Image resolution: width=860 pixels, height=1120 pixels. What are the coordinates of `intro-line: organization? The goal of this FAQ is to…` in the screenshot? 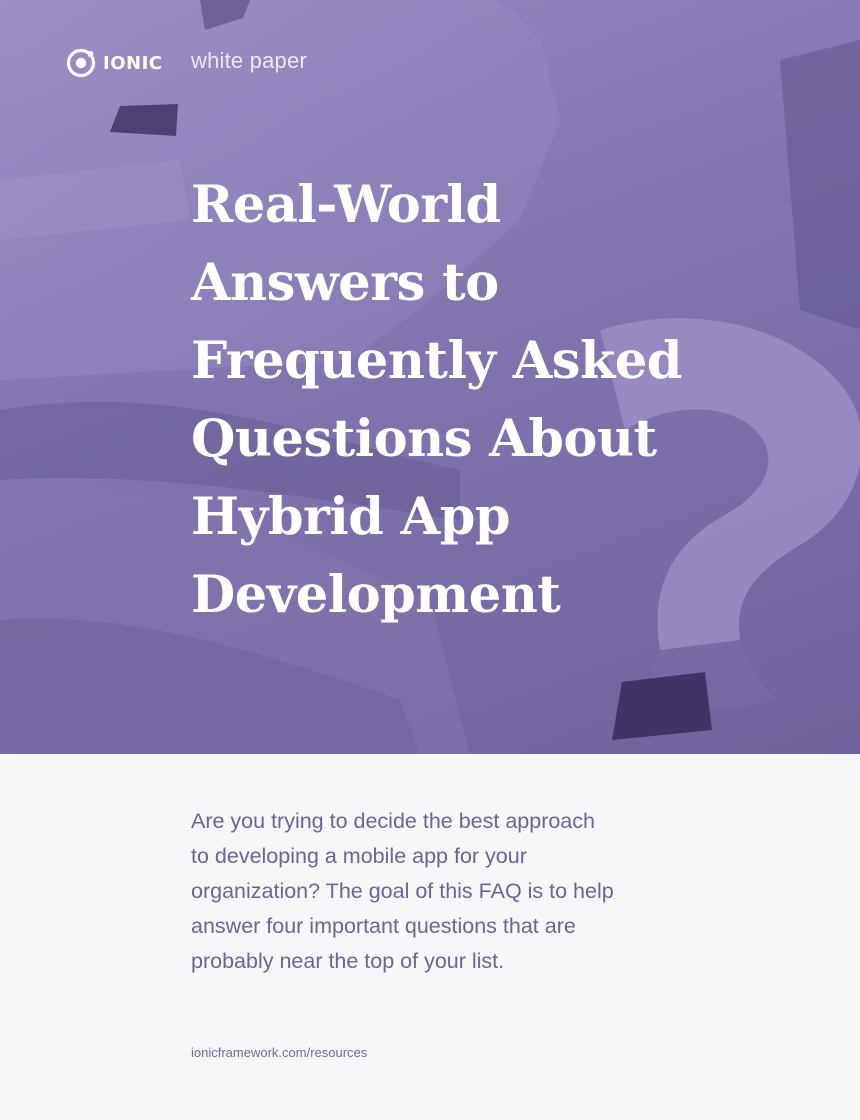 It's located at (402, 891).